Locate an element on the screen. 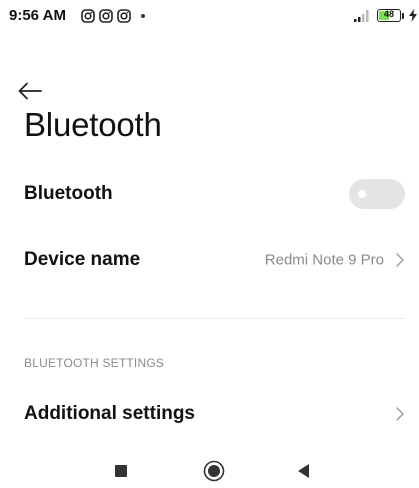 The image size is (419, 488). recents-square-icon is located at coordinates (121, 471).